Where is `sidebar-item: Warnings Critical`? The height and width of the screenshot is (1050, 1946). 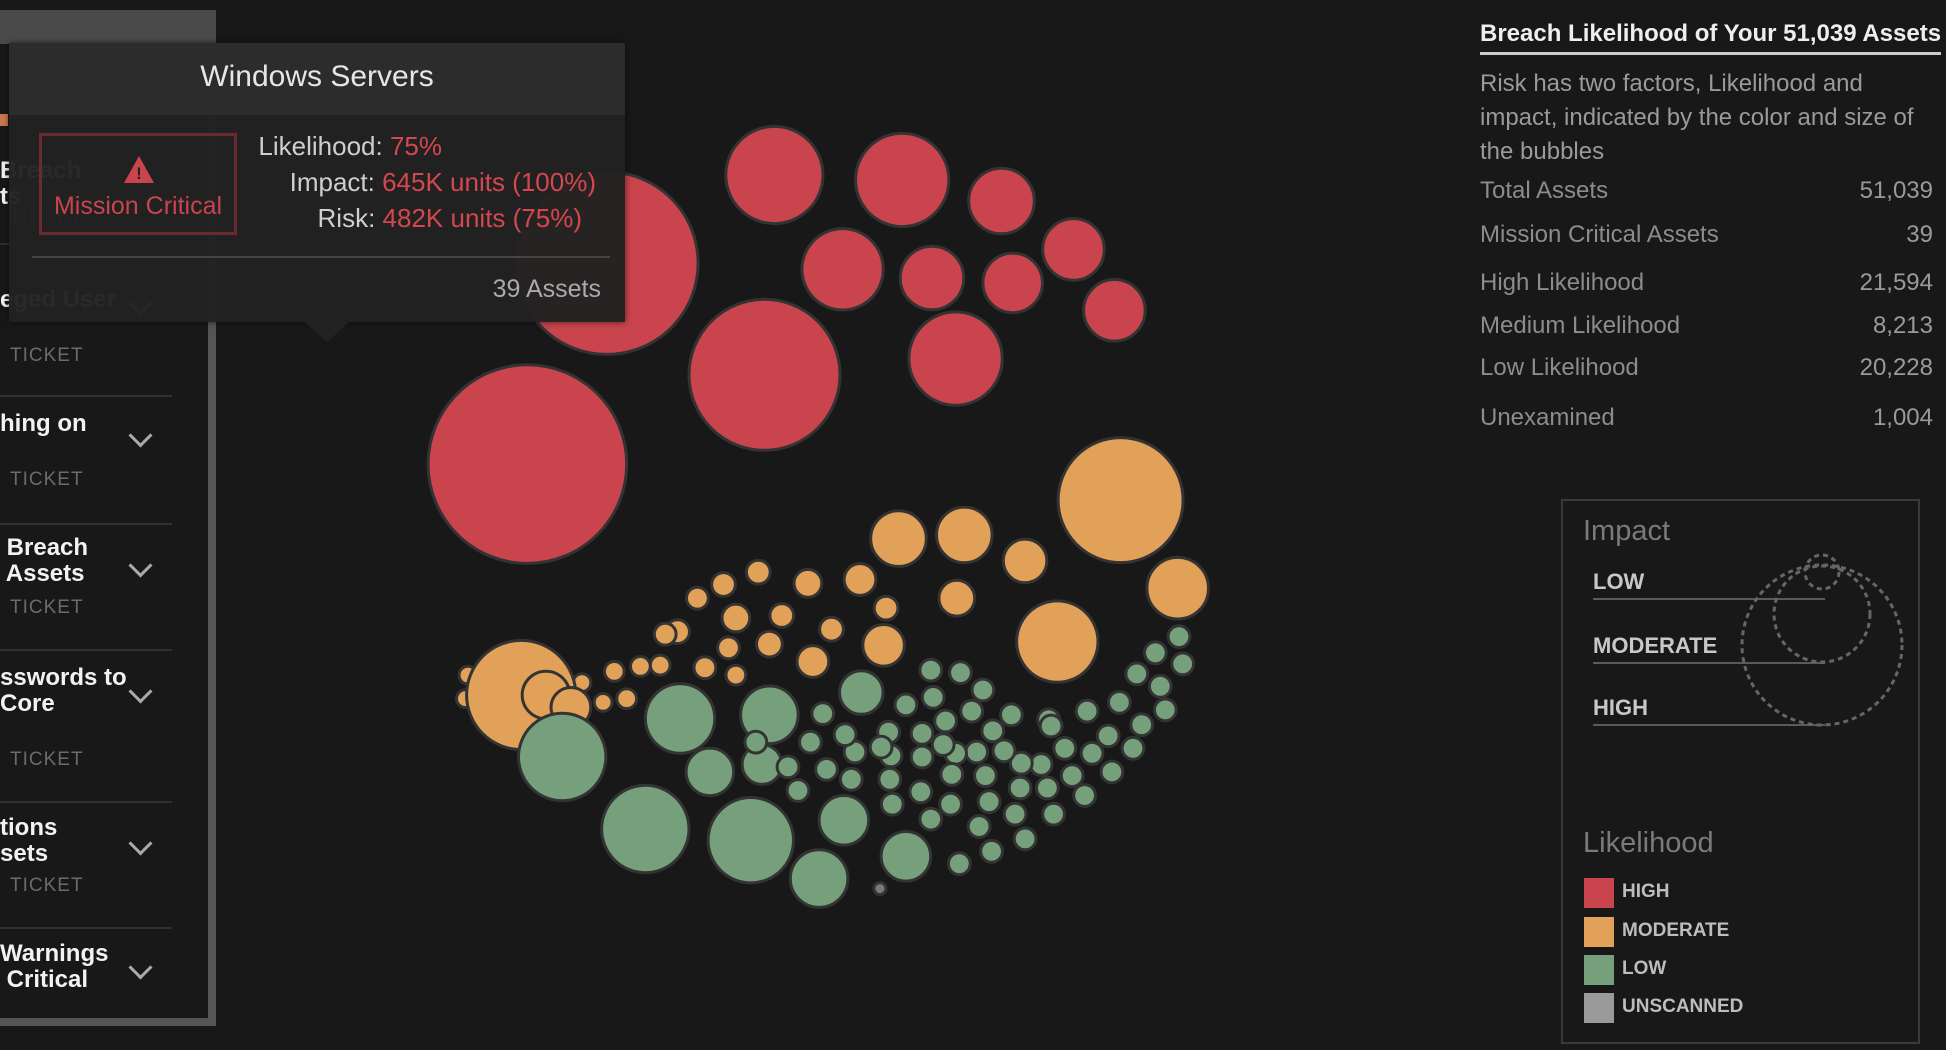
sidebar-item: Warnings Critical is located at coordinates (86, 959).